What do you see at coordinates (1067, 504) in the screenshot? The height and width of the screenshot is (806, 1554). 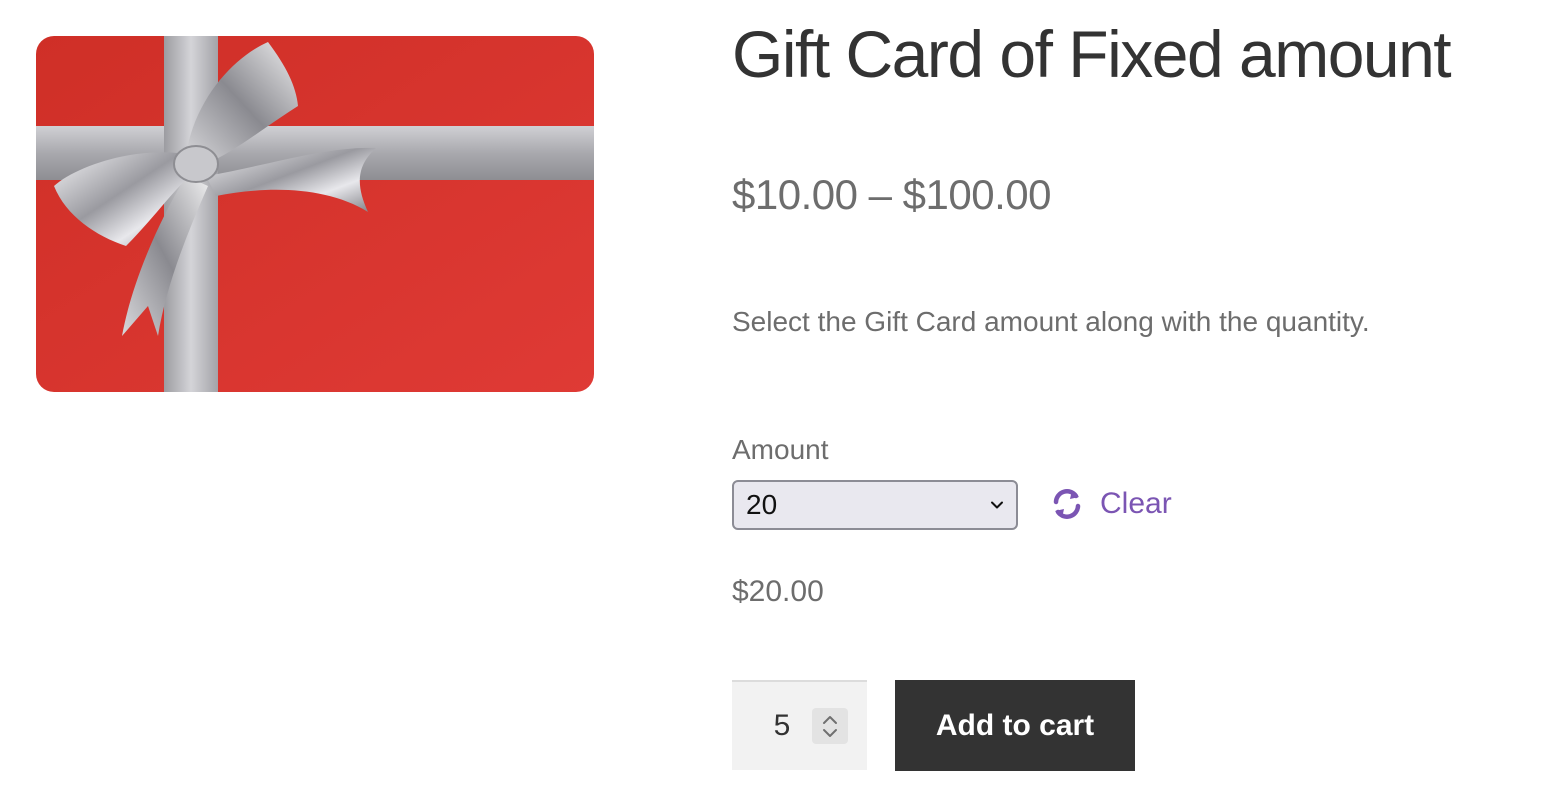 I see `refresh-icon` at bounding box center [1067, 504].